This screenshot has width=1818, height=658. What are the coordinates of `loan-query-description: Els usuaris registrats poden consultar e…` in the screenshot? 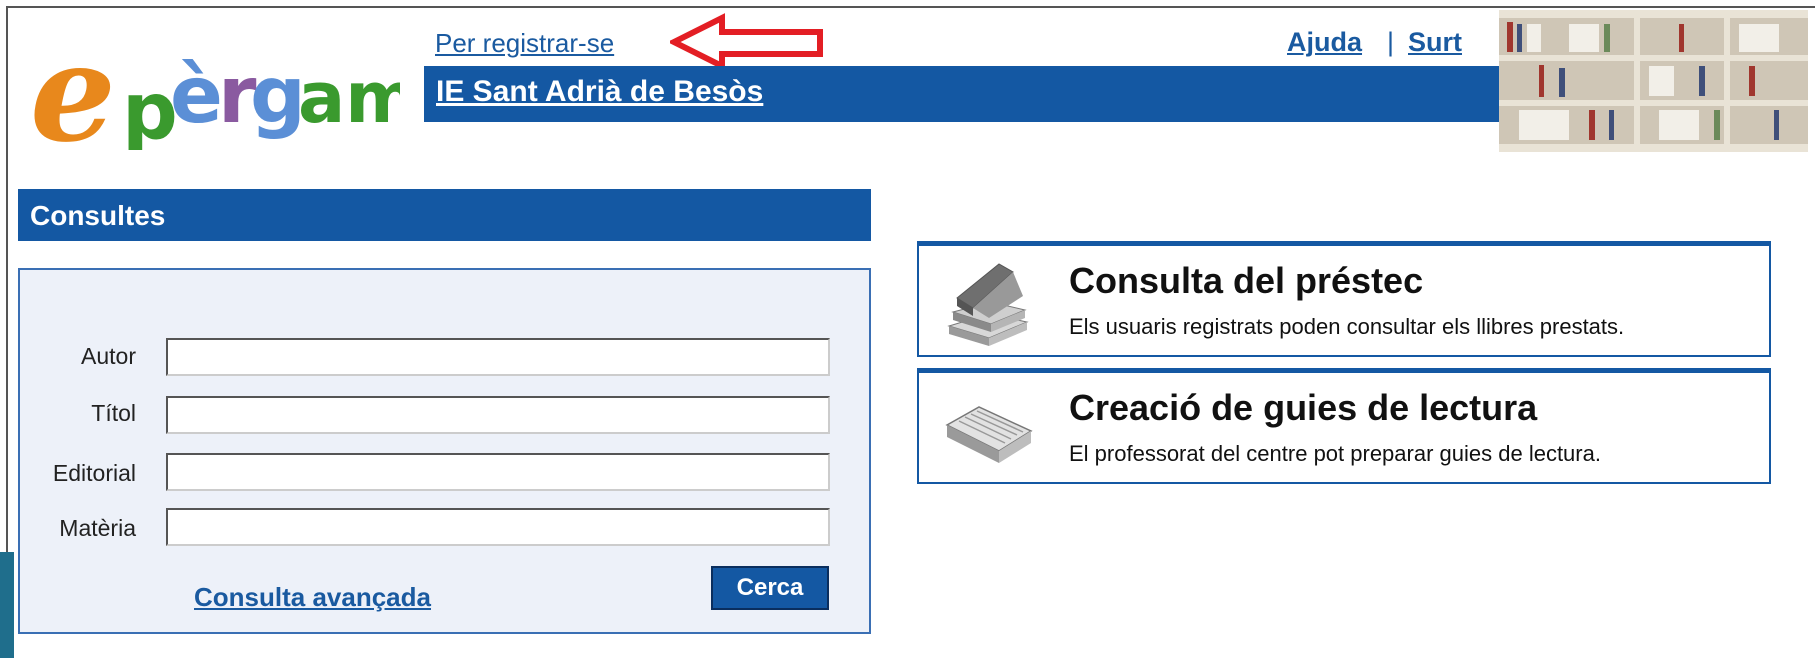 It's located at (1347, 326).